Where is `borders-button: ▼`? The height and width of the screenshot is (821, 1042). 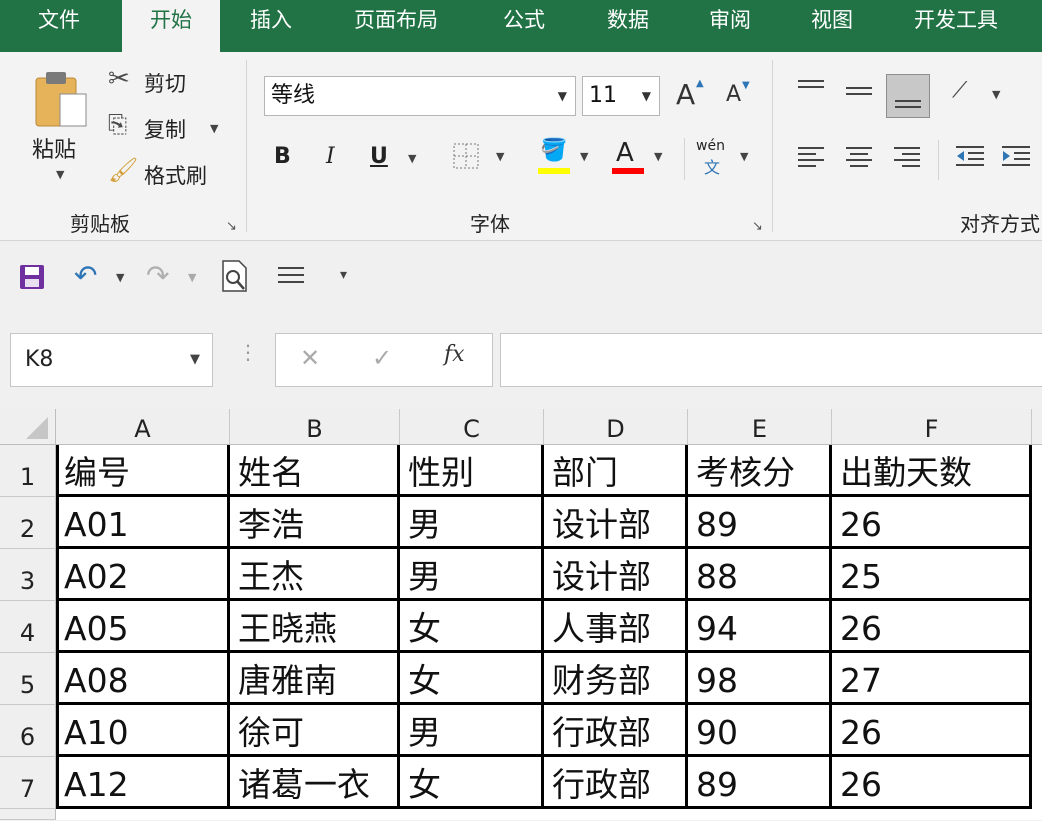 borders-button: ▼ is located at coordinates (481, 159).